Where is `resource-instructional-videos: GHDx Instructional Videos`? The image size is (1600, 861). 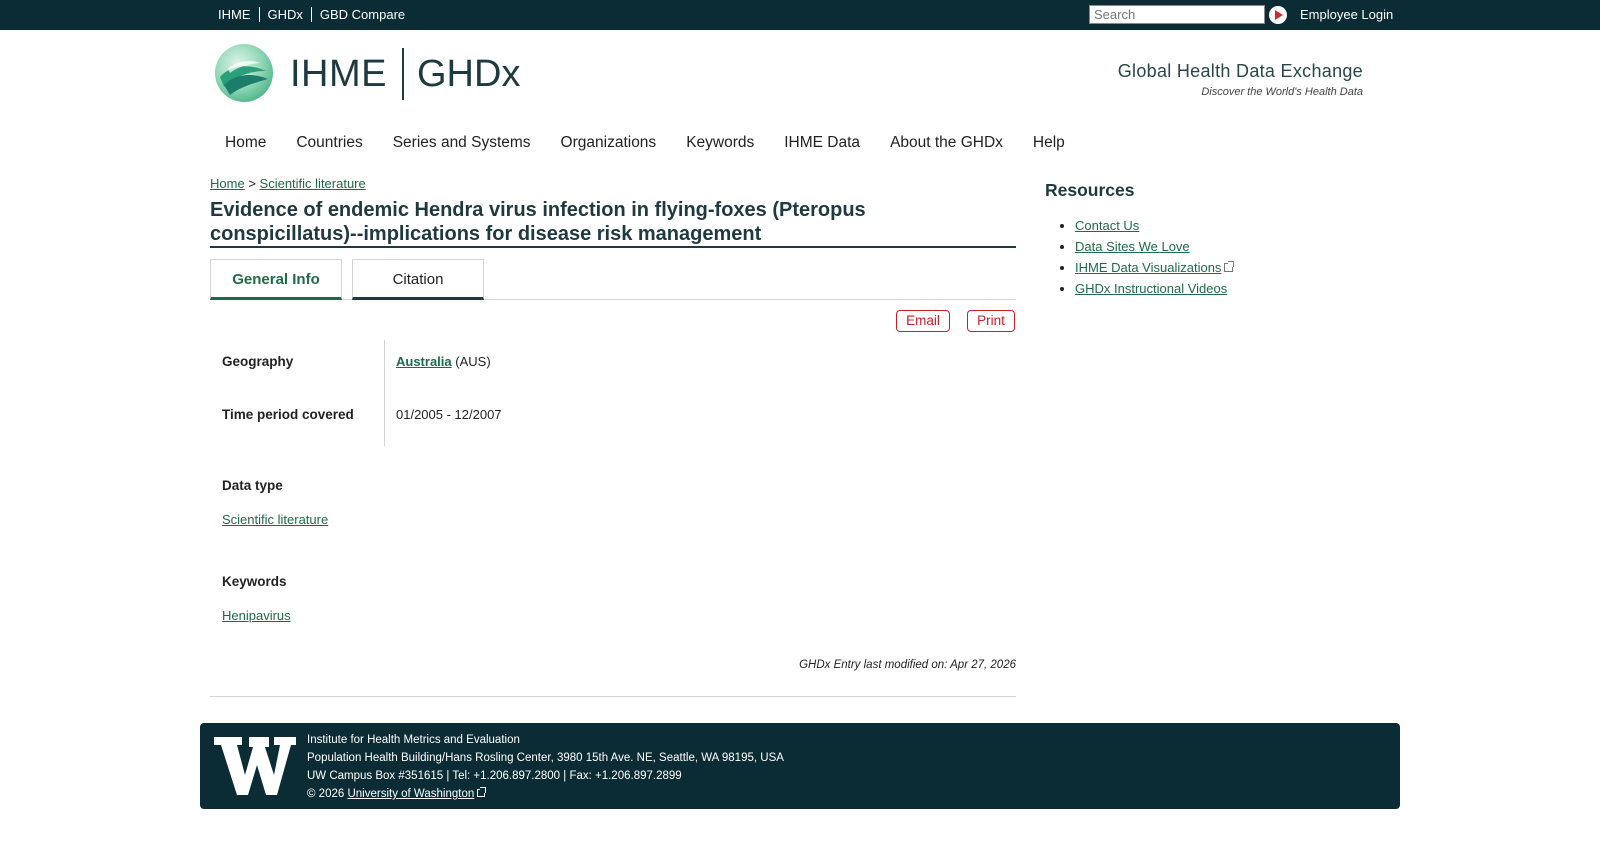
resource-instructional-videos: GHDx Instructional Videos is located at coordinates (1151, 288).